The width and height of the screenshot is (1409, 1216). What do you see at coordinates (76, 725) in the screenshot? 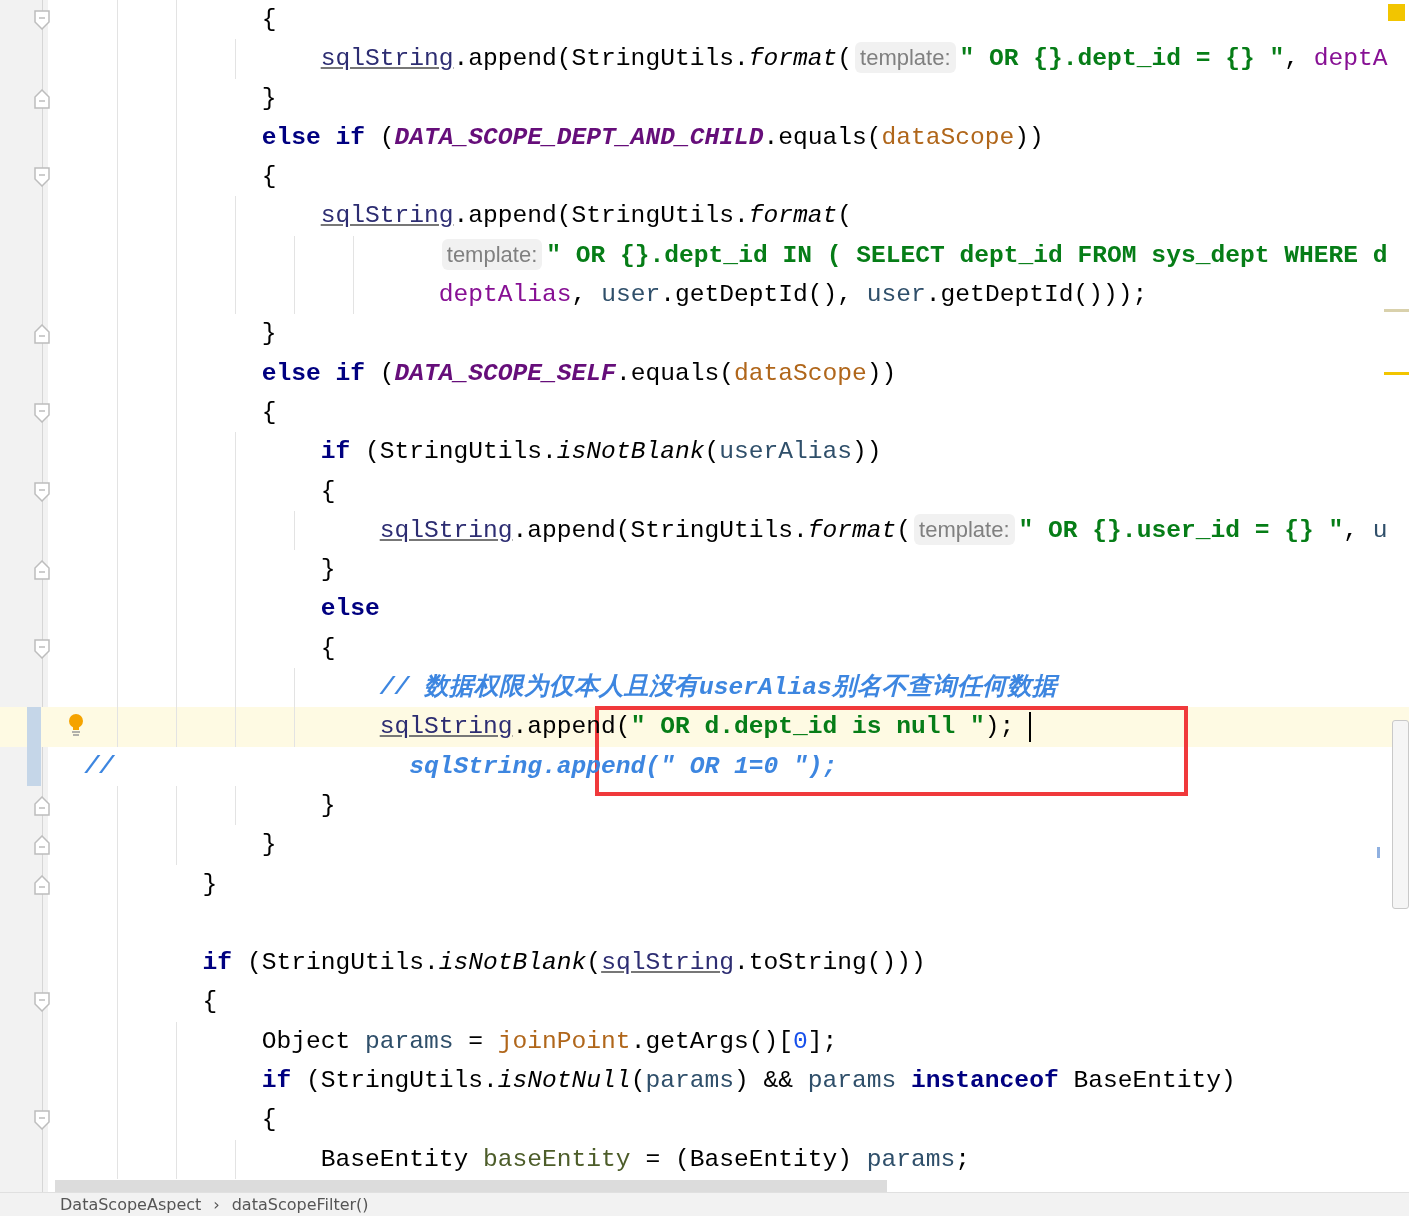
I see `lightbulb-icon` at bounding box center [76, 725].